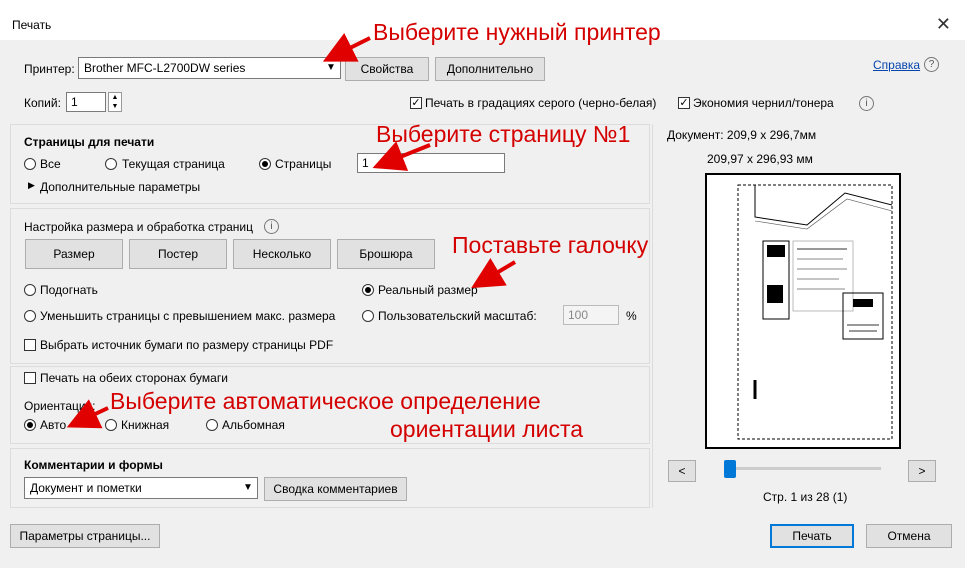 This screenshot has height=568, width=965. I want to click on annotation-page: Выберите страницу №1, so click(503, 134).